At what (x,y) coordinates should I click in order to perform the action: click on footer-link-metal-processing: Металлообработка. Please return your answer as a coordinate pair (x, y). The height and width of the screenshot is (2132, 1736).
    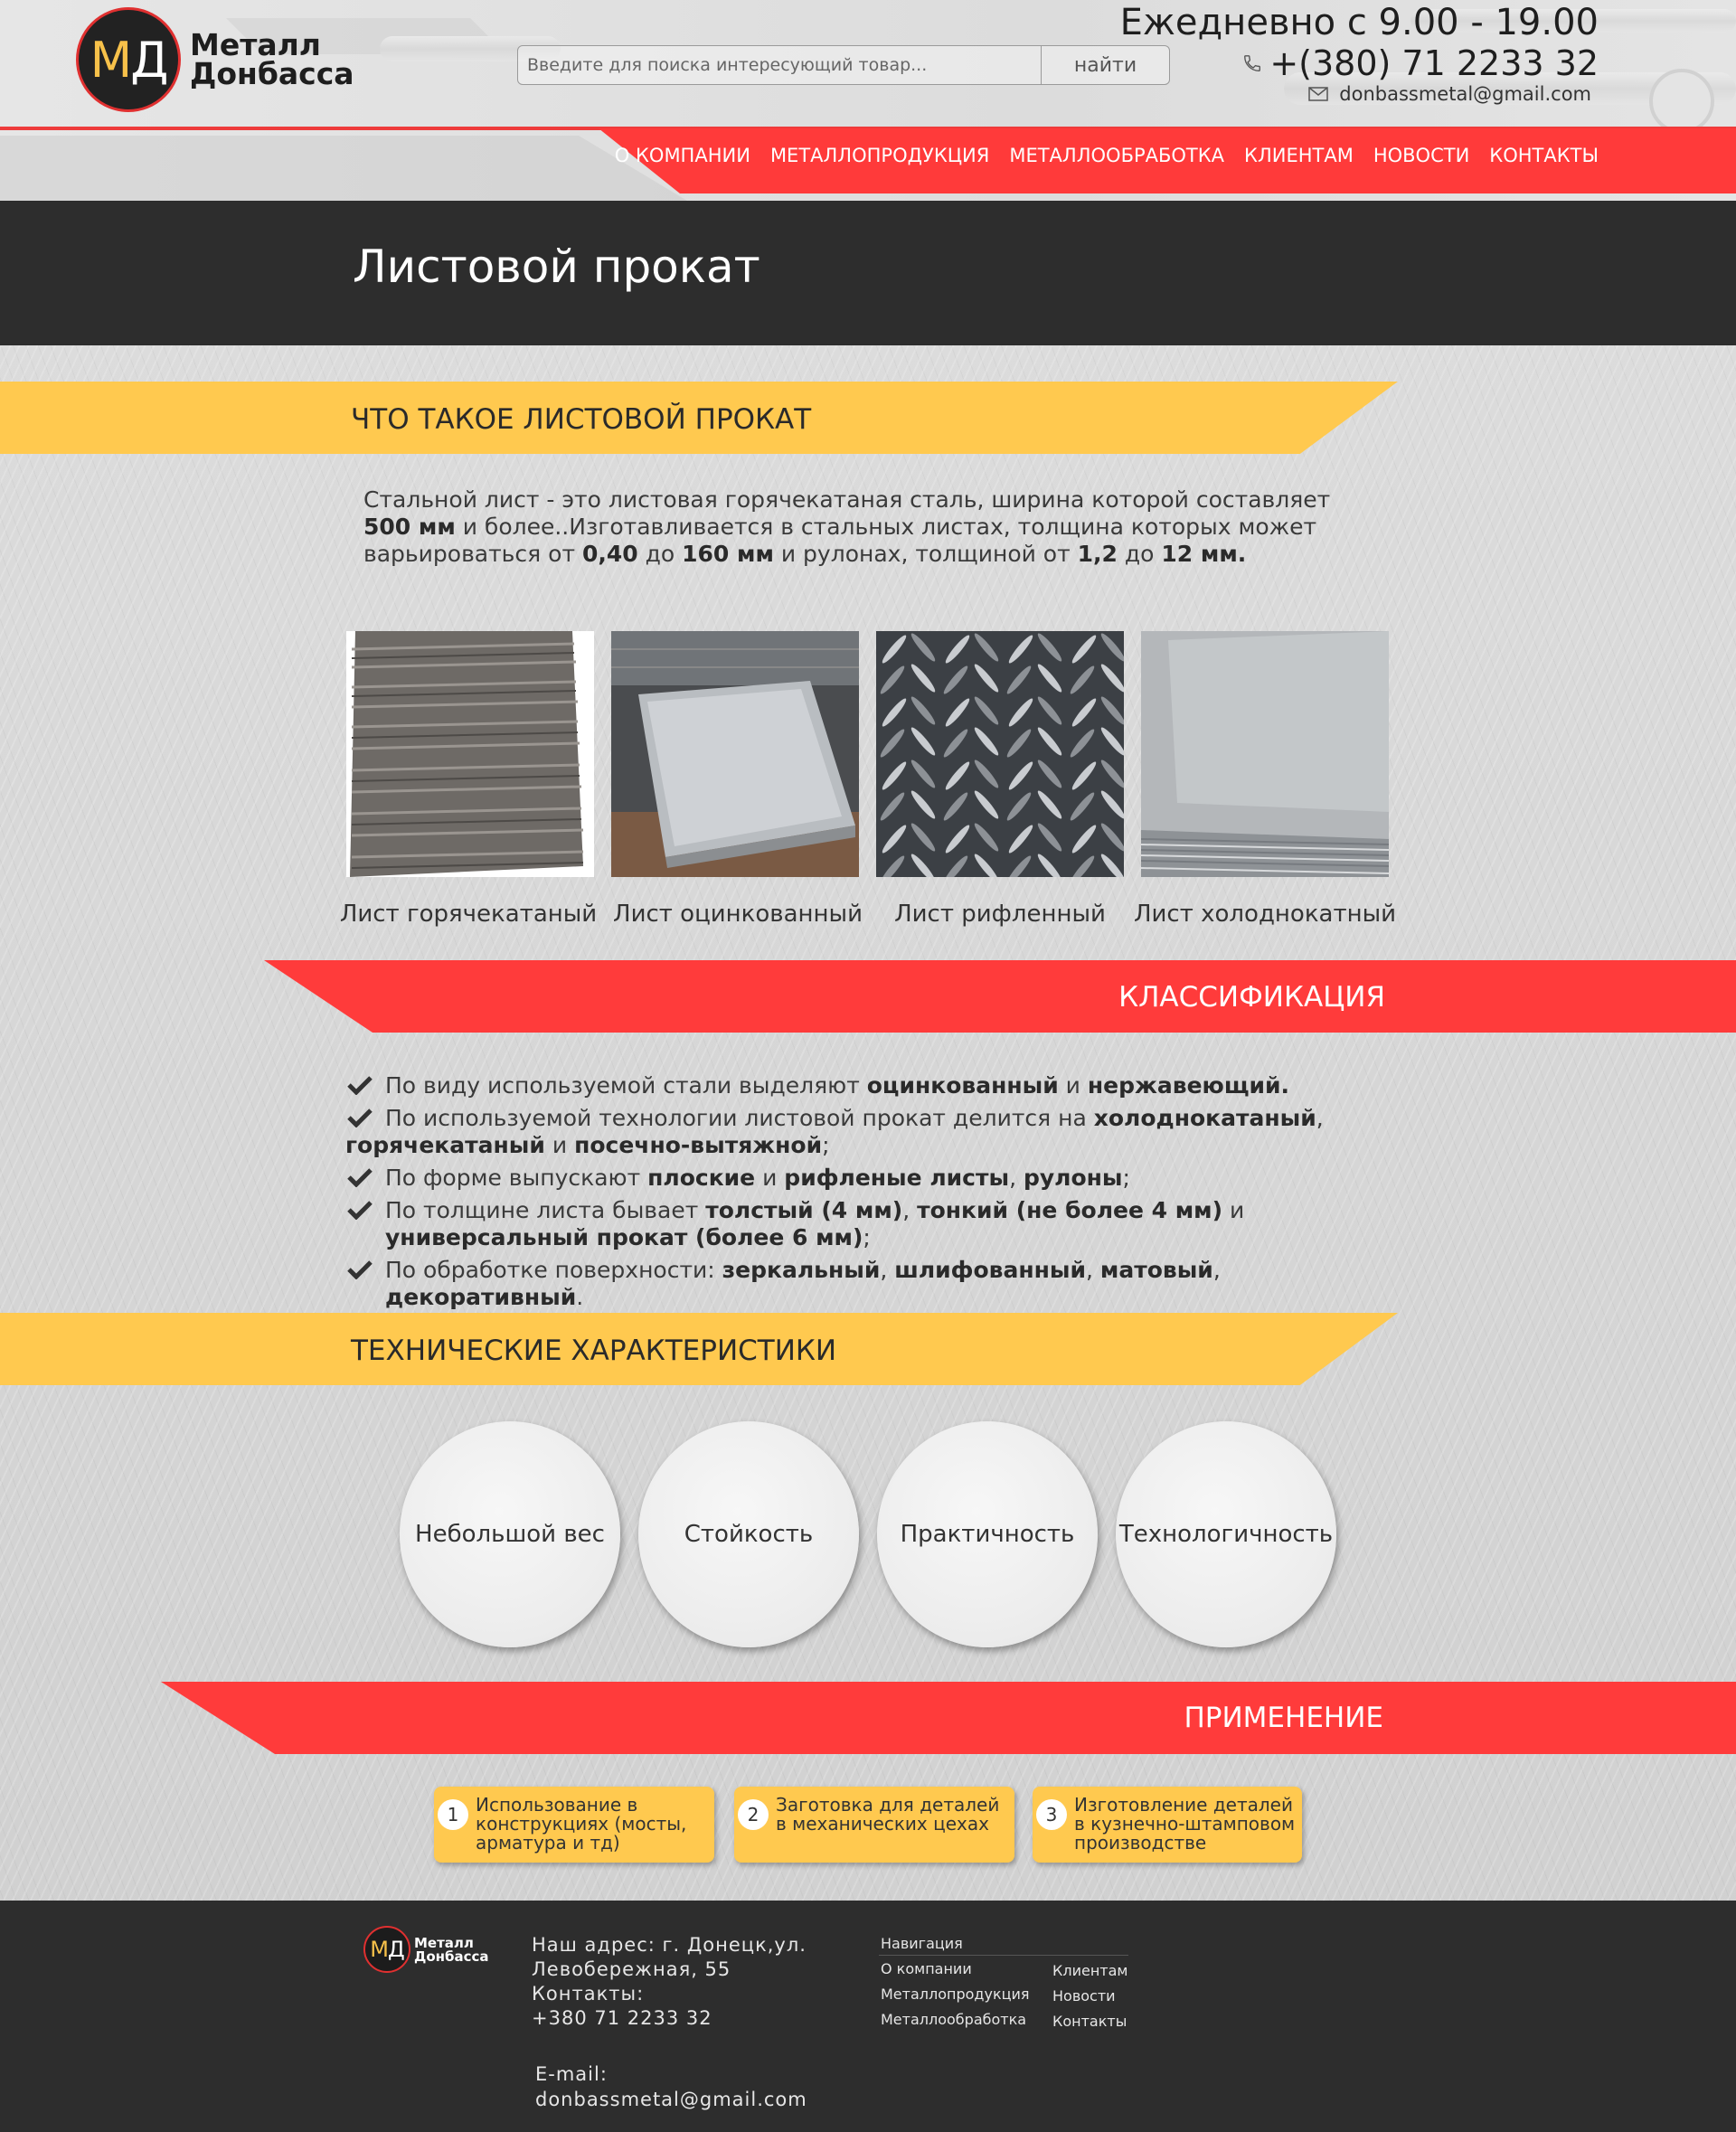
    Looking at the image, I should click on (953, 2019).